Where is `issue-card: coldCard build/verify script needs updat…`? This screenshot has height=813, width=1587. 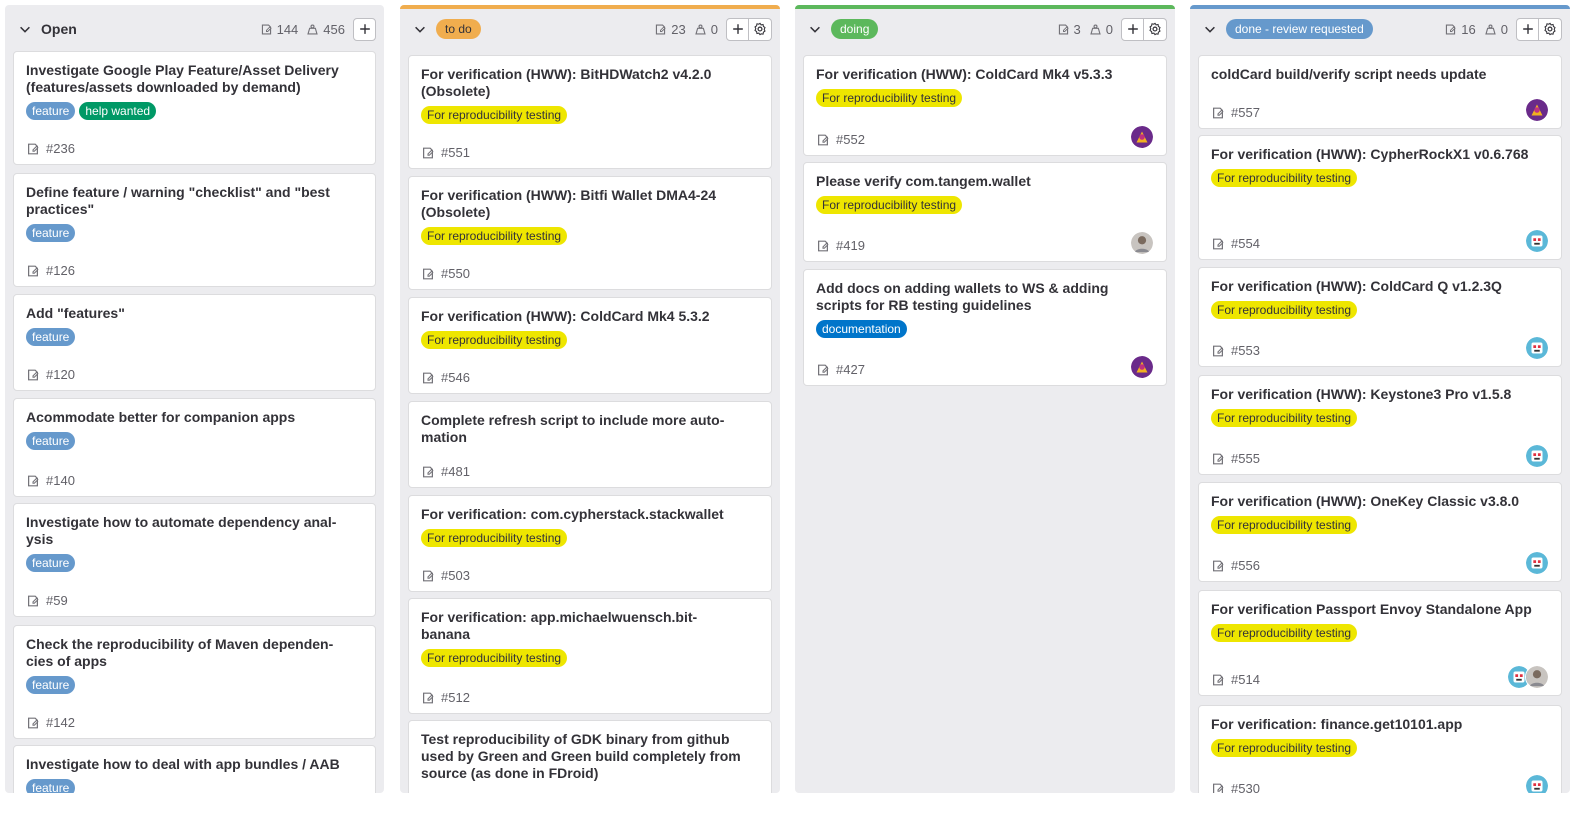 issue-card: coldCard build/verify script needs updat… is located at coordinates (1380, 92).